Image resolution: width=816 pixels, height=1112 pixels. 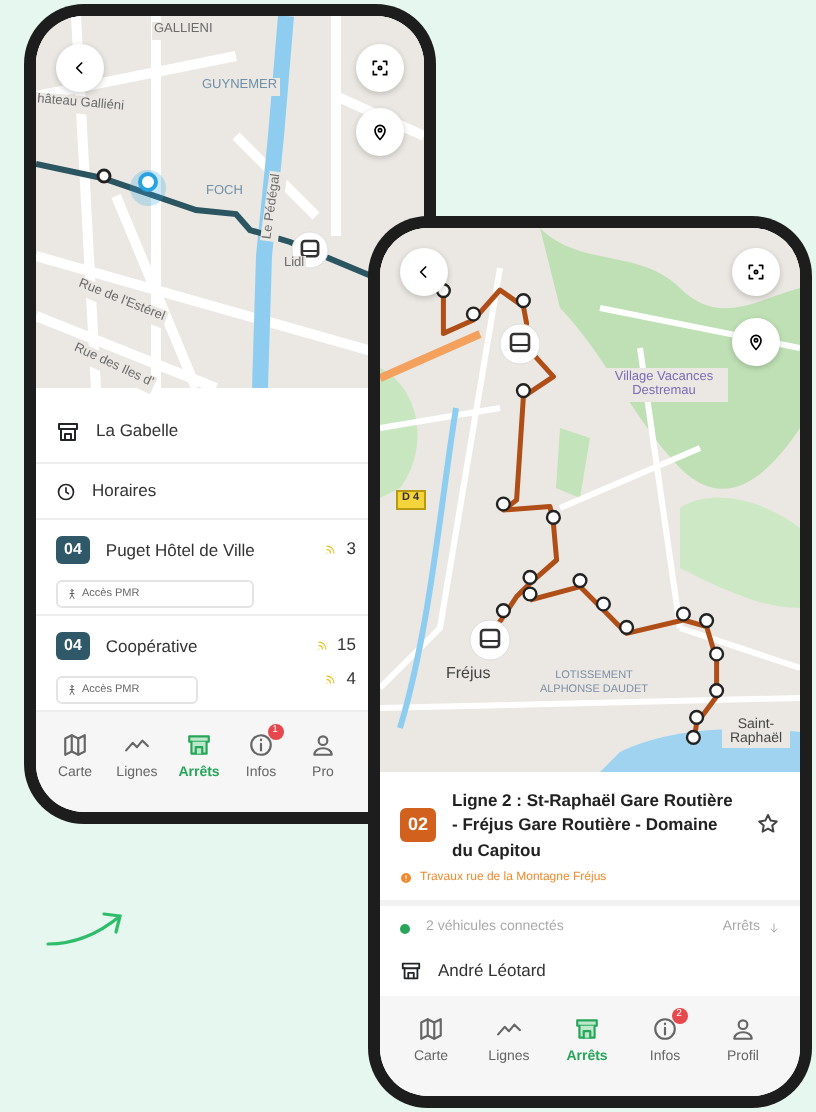 I want to click on warning-icon, so click(x=406, y=878).